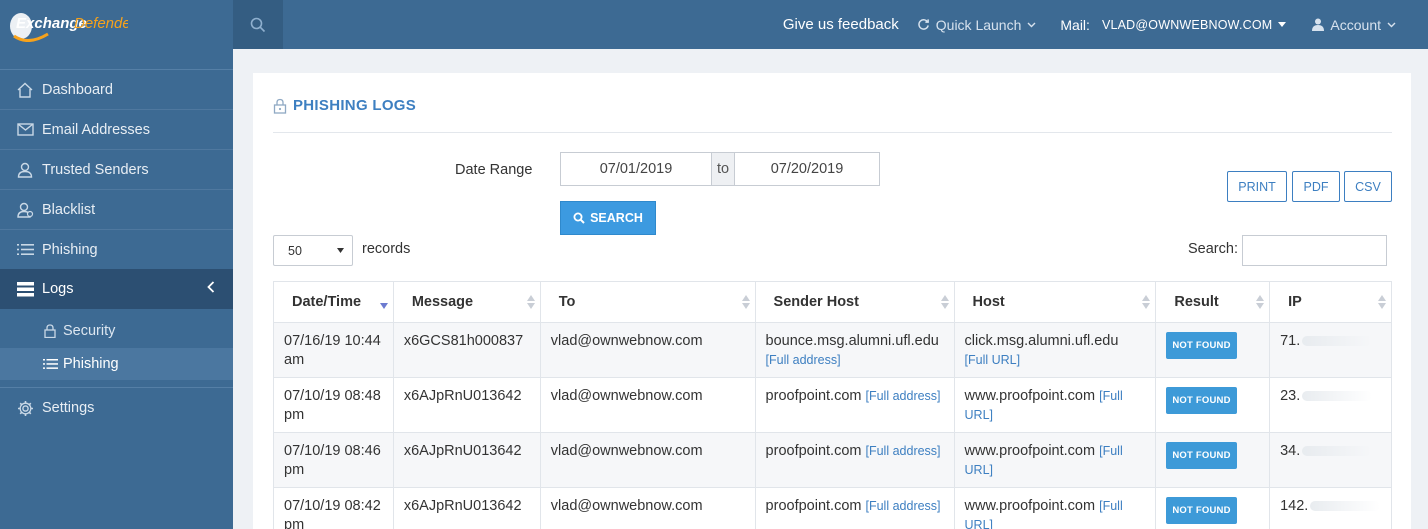 Image resolution: width=1428 pixels, height=529 pixels. Describe the element at coordinates (1075, 24) in the screenshot. I see `mail-label: Mail:` at that location.